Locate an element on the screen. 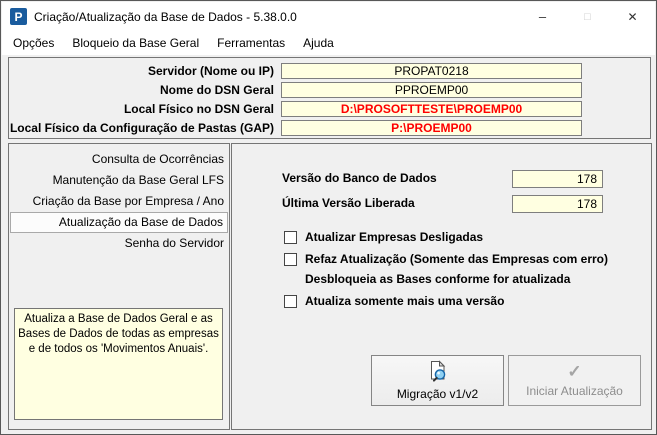 This screenshot has width=657, height=435. menu-bloqueio-base-geral: Bloqueio da Base Geral is located at coordinates (135, 43).